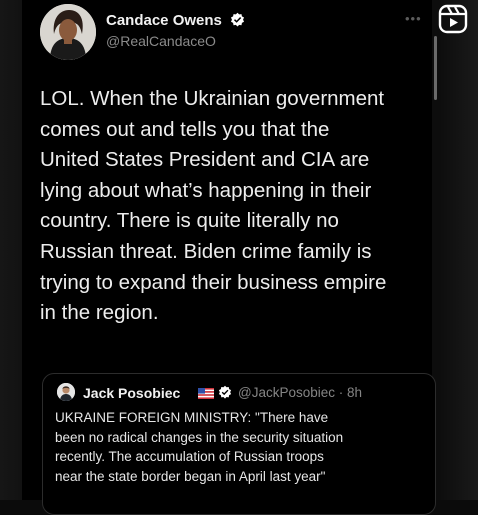  Describe the element at coordinates (206, 393) in the screenshot. I see `us-flag-icon` at that location.